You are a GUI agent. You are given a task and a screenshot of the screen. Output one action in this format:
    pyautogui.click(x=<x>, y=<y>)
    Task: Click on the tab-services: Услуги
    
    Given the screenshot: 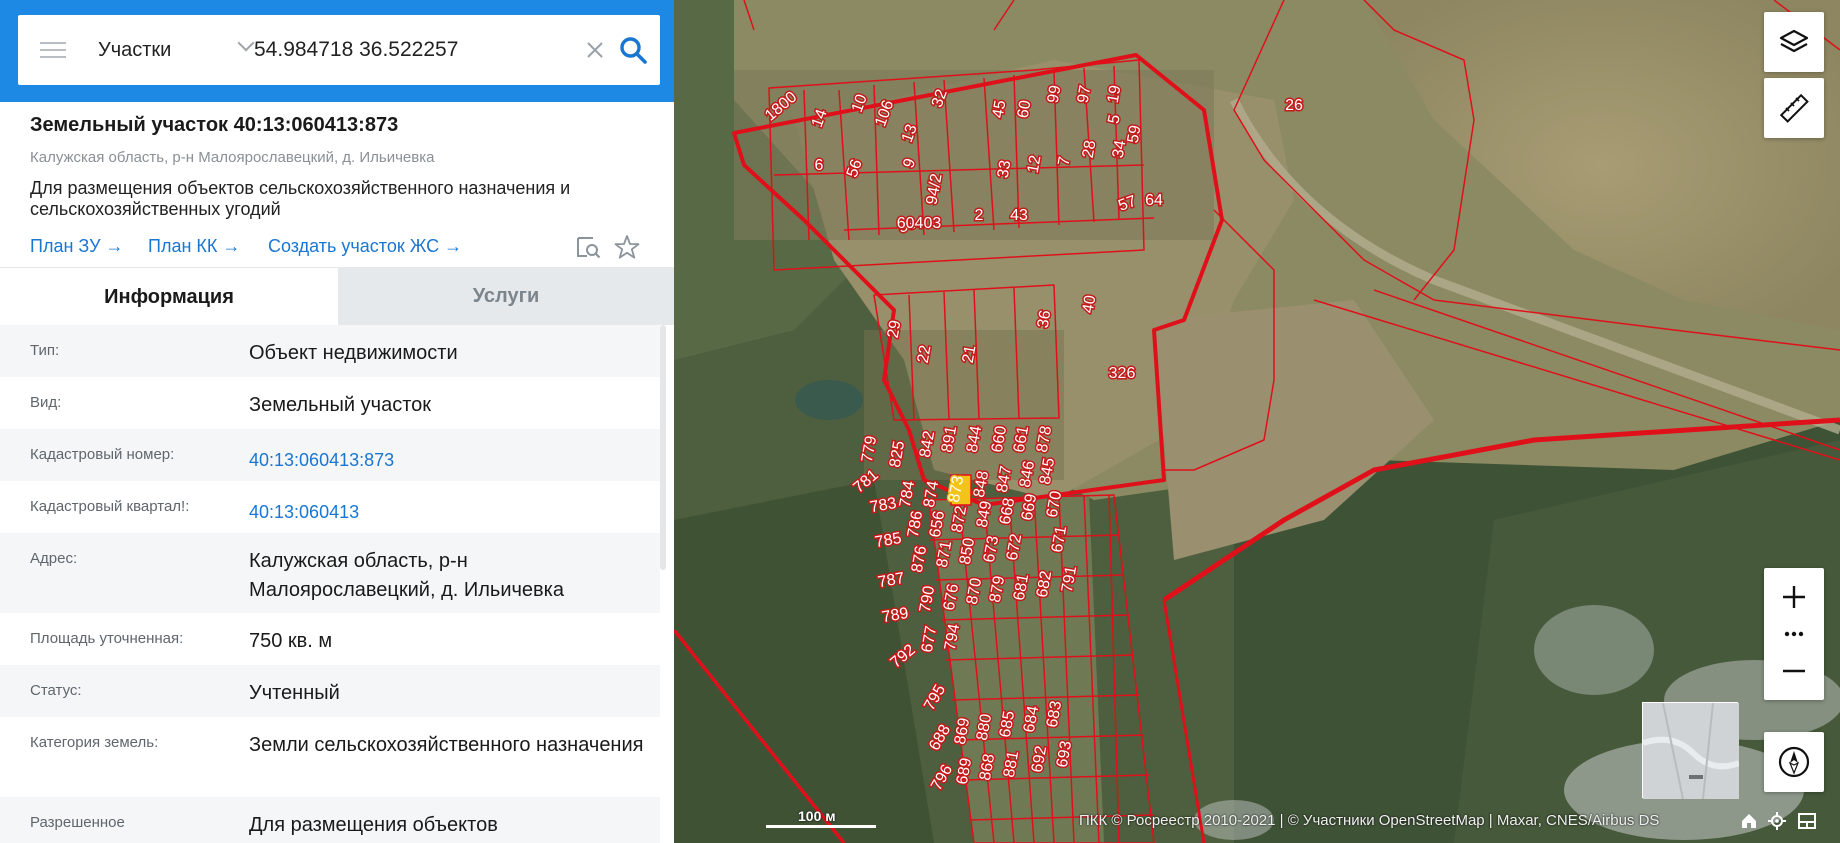 What is the action you would take?
    pyautogui.click(x=506, y=296)
    